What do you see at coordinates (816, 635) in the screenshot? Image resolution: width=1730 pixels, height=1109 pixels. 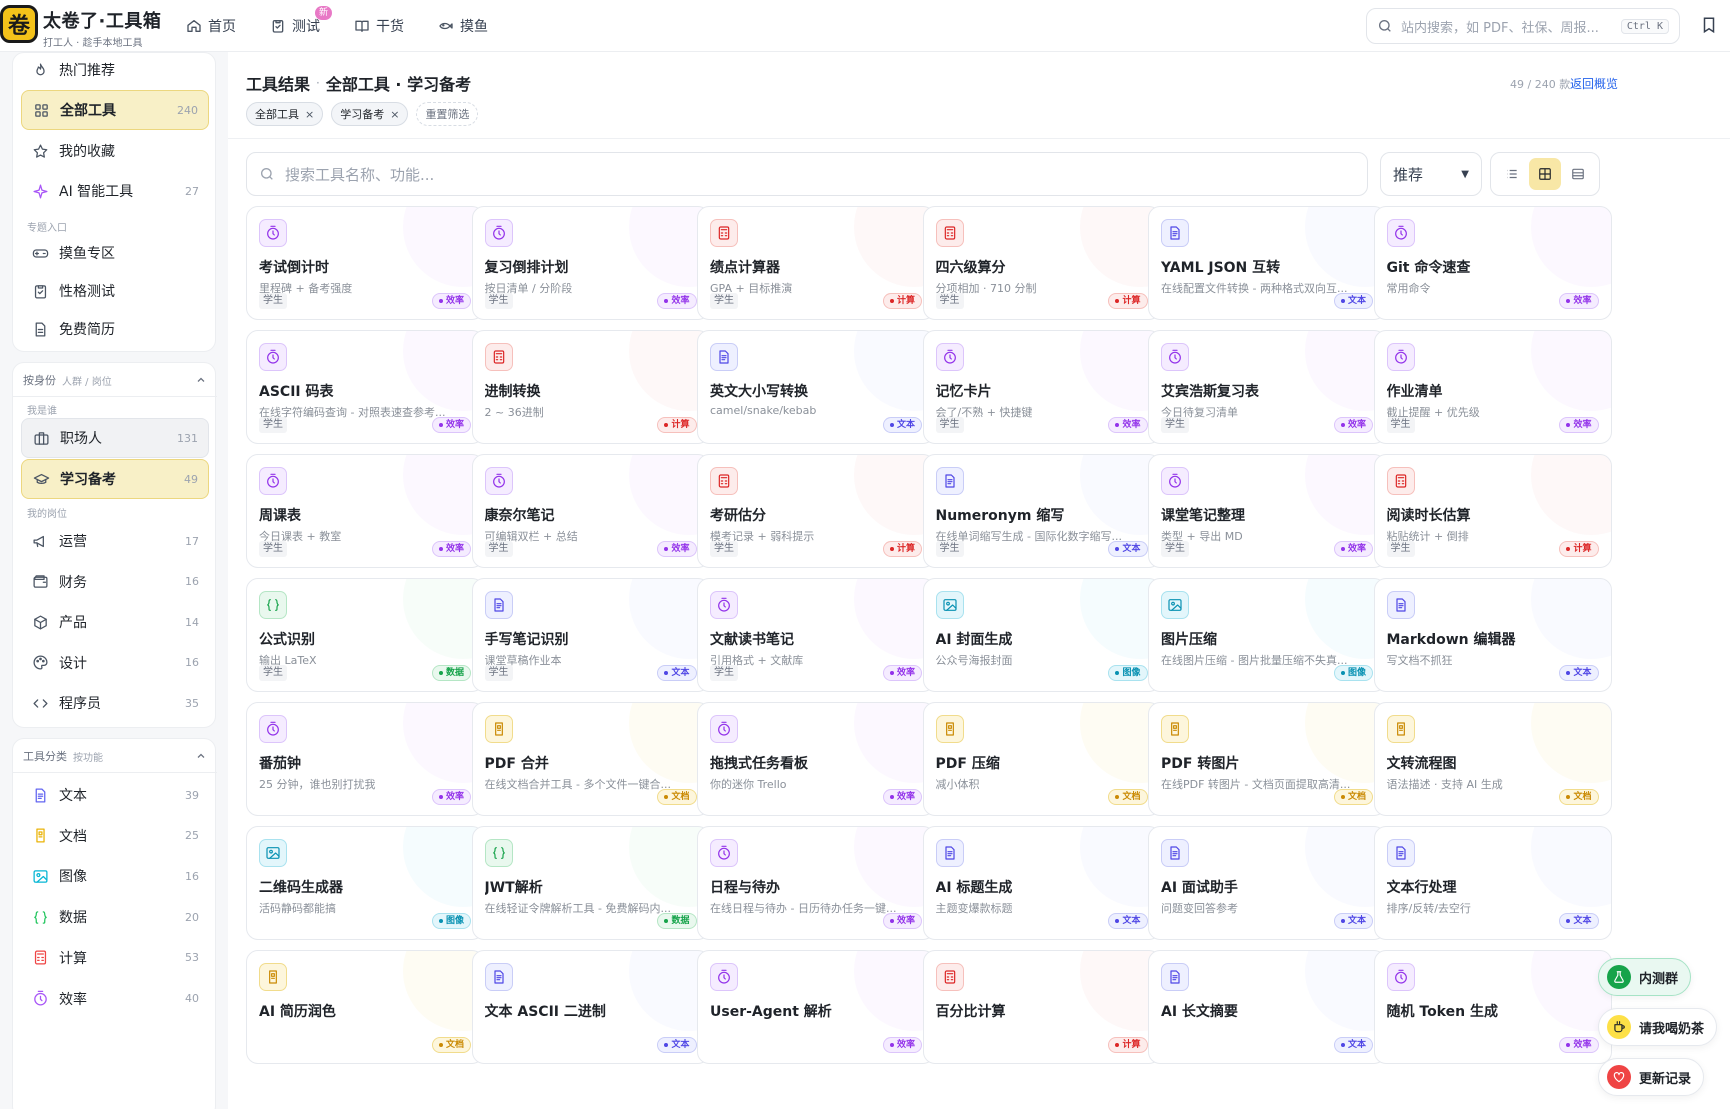 I see `tool-card: 文献读书笔记 引用格式 + 文献库 学生 效率` at bounding box center [816, 635].